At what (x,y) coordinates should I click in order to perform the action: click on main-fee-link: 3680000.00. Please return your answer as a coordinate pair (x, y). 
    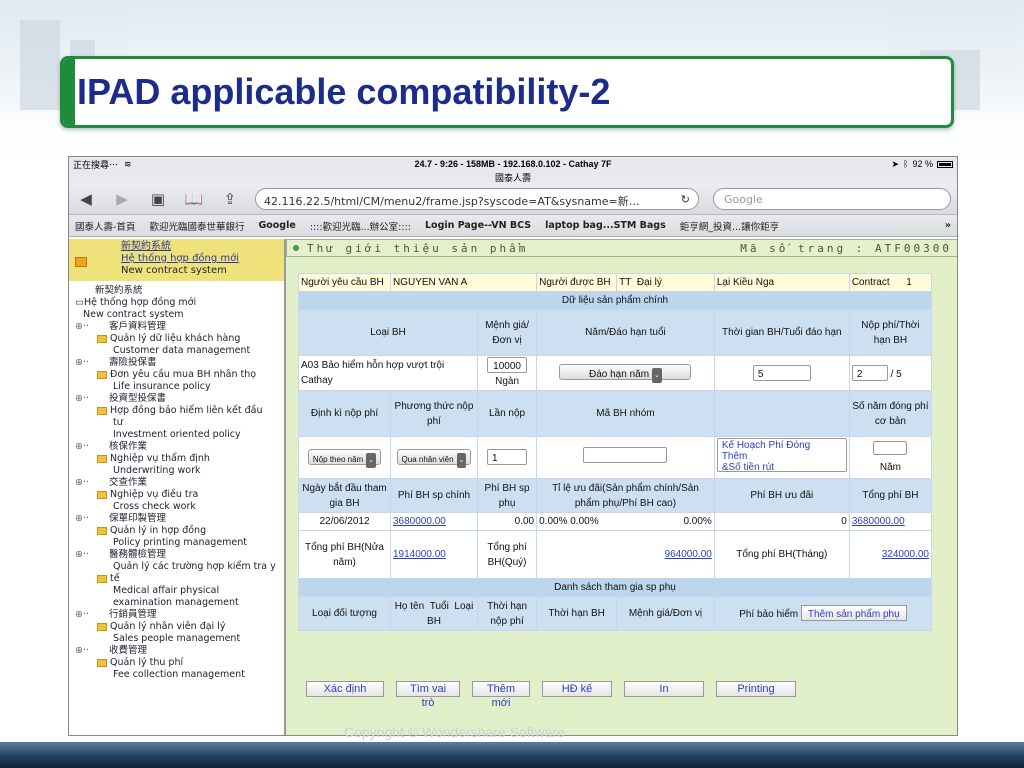
    Looking at the image, I should click on (419, 521).